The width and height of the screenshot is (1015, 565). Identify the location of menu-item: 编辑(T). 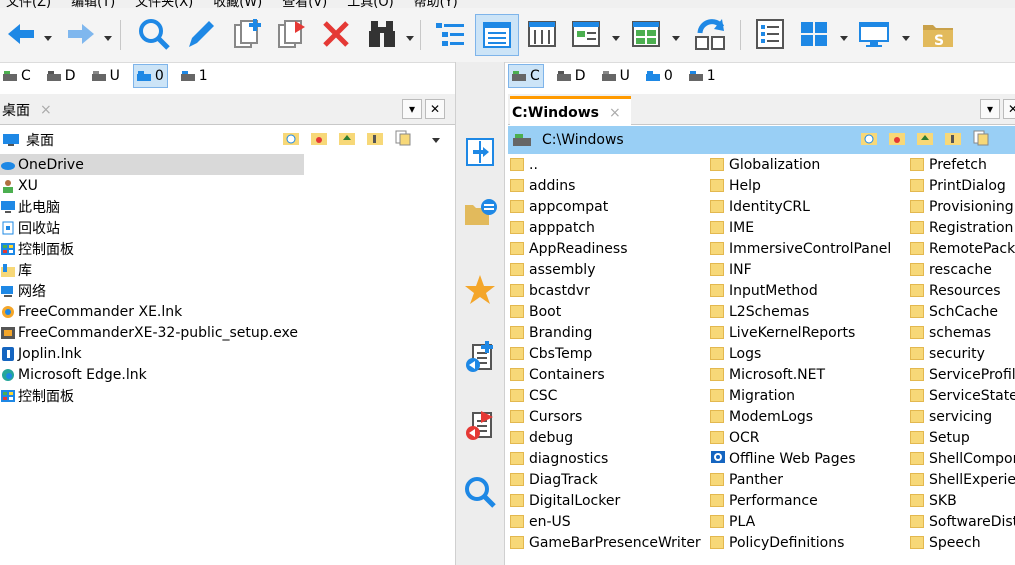
(93, 4).